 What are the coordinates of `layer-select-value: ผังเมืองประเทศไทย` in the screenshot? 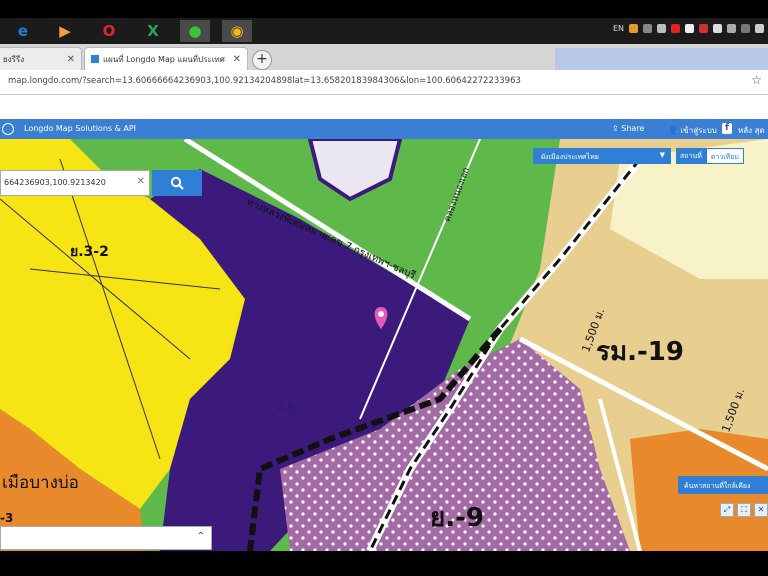 It's located at (570, 157).